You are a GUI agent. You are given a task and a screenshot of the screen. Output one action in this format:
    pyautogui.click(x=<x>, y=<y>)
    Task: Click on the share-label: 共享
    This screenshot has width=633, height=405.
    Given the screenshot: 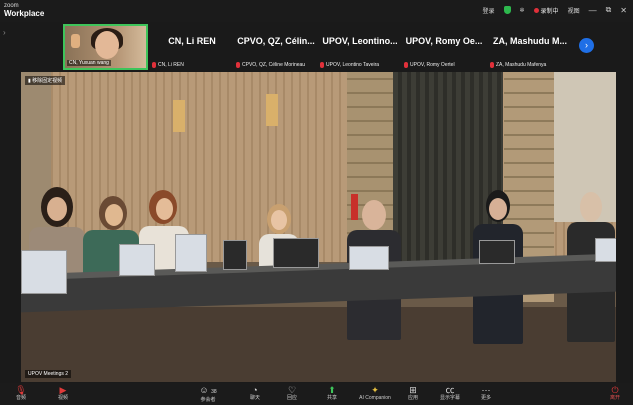 What is the action you would take?
    pyautogui.click(x=331, y=398)
    